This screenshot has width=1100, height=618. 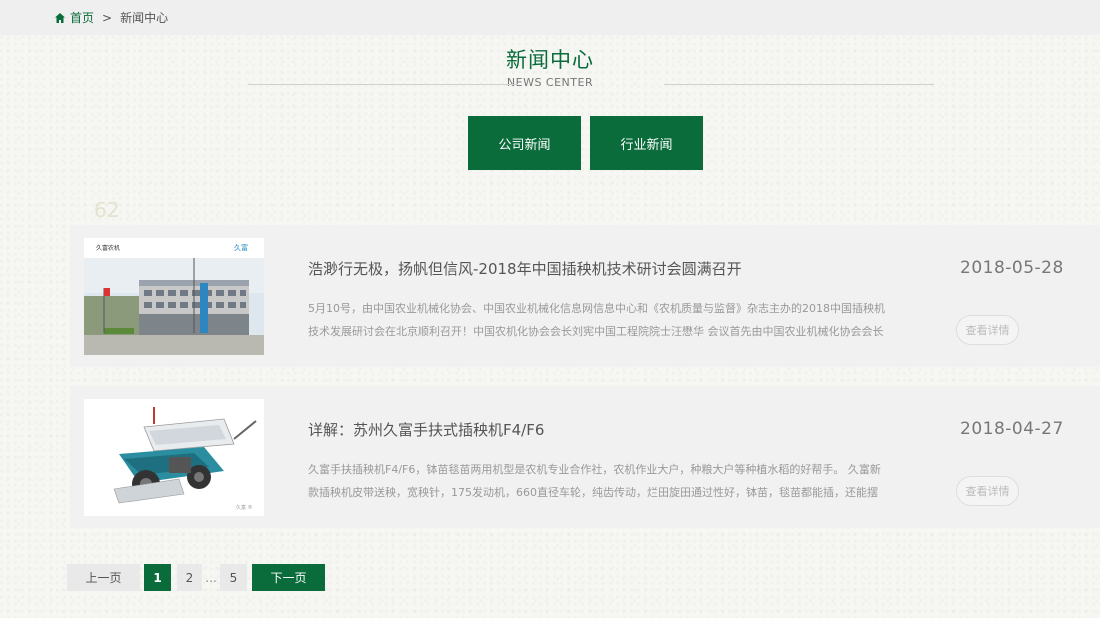 I want to click on next-page-button: 下一页, so click(x=288, y=577).